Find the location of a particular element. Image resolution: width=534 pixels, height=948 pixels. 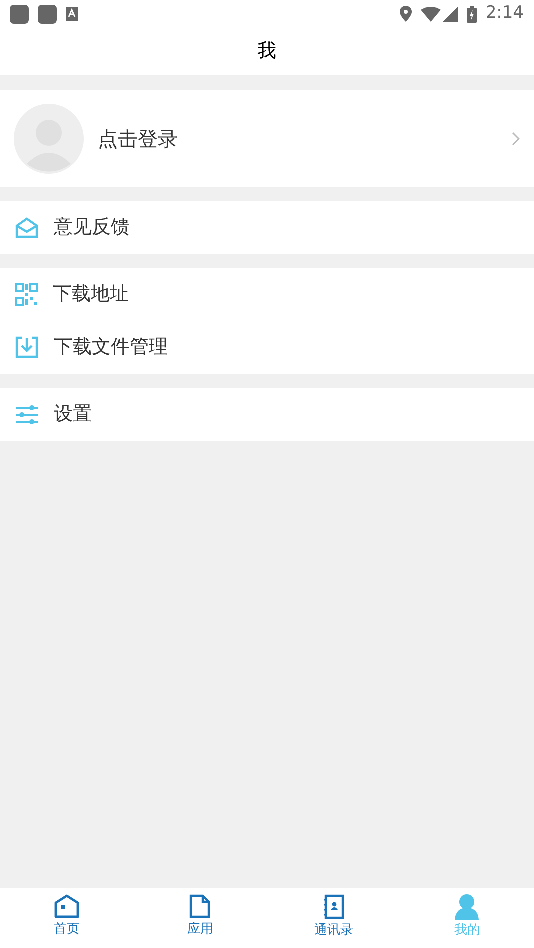

tab: 通讯录 is located at coordinates (333, 918).